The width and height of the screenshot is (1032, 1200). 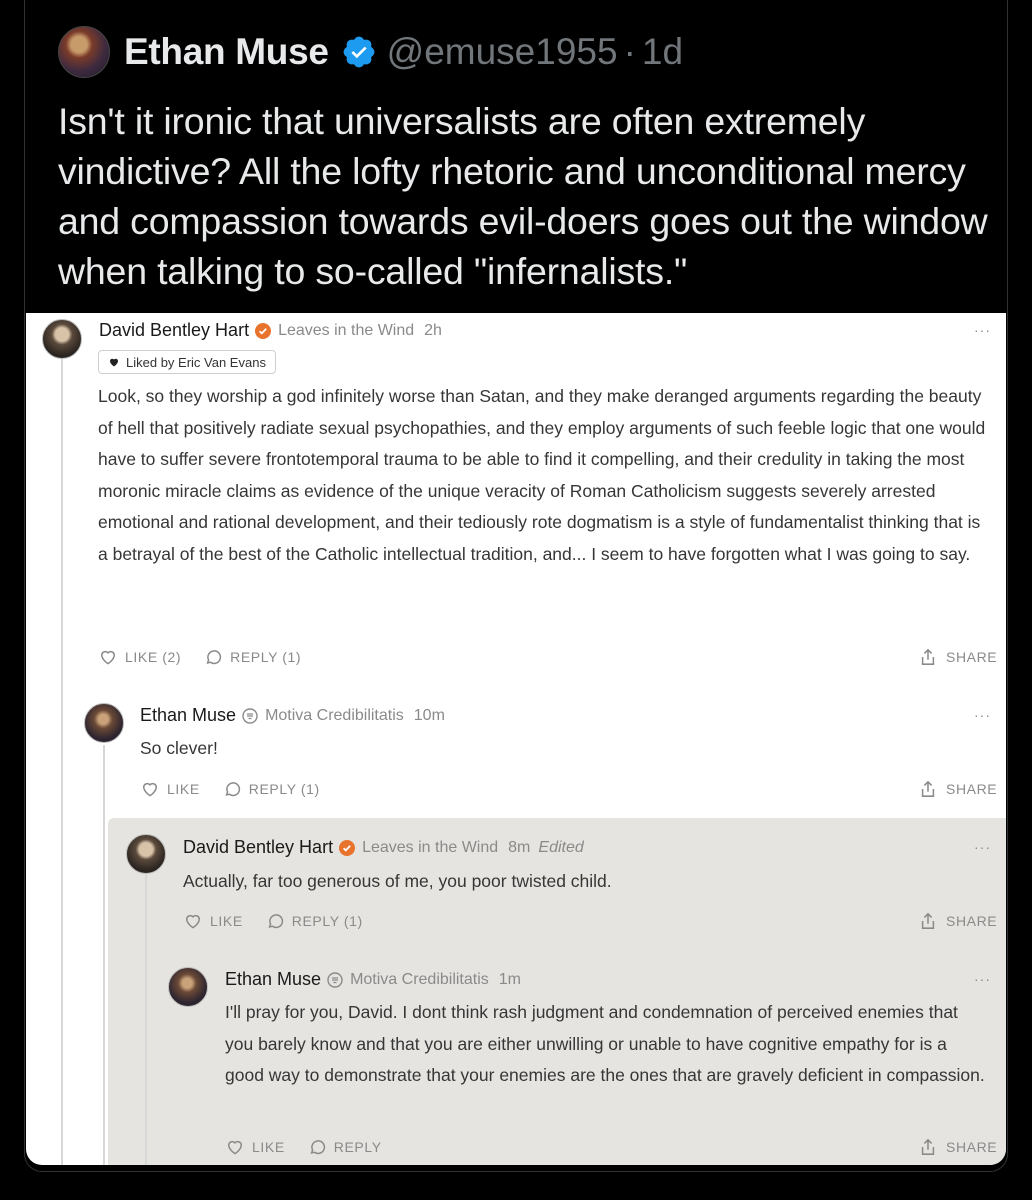 What do you see at coordinates (429, 716) in the screenshot?
I see `comment-timestamp: 10m` at bounding box center [429, 716].